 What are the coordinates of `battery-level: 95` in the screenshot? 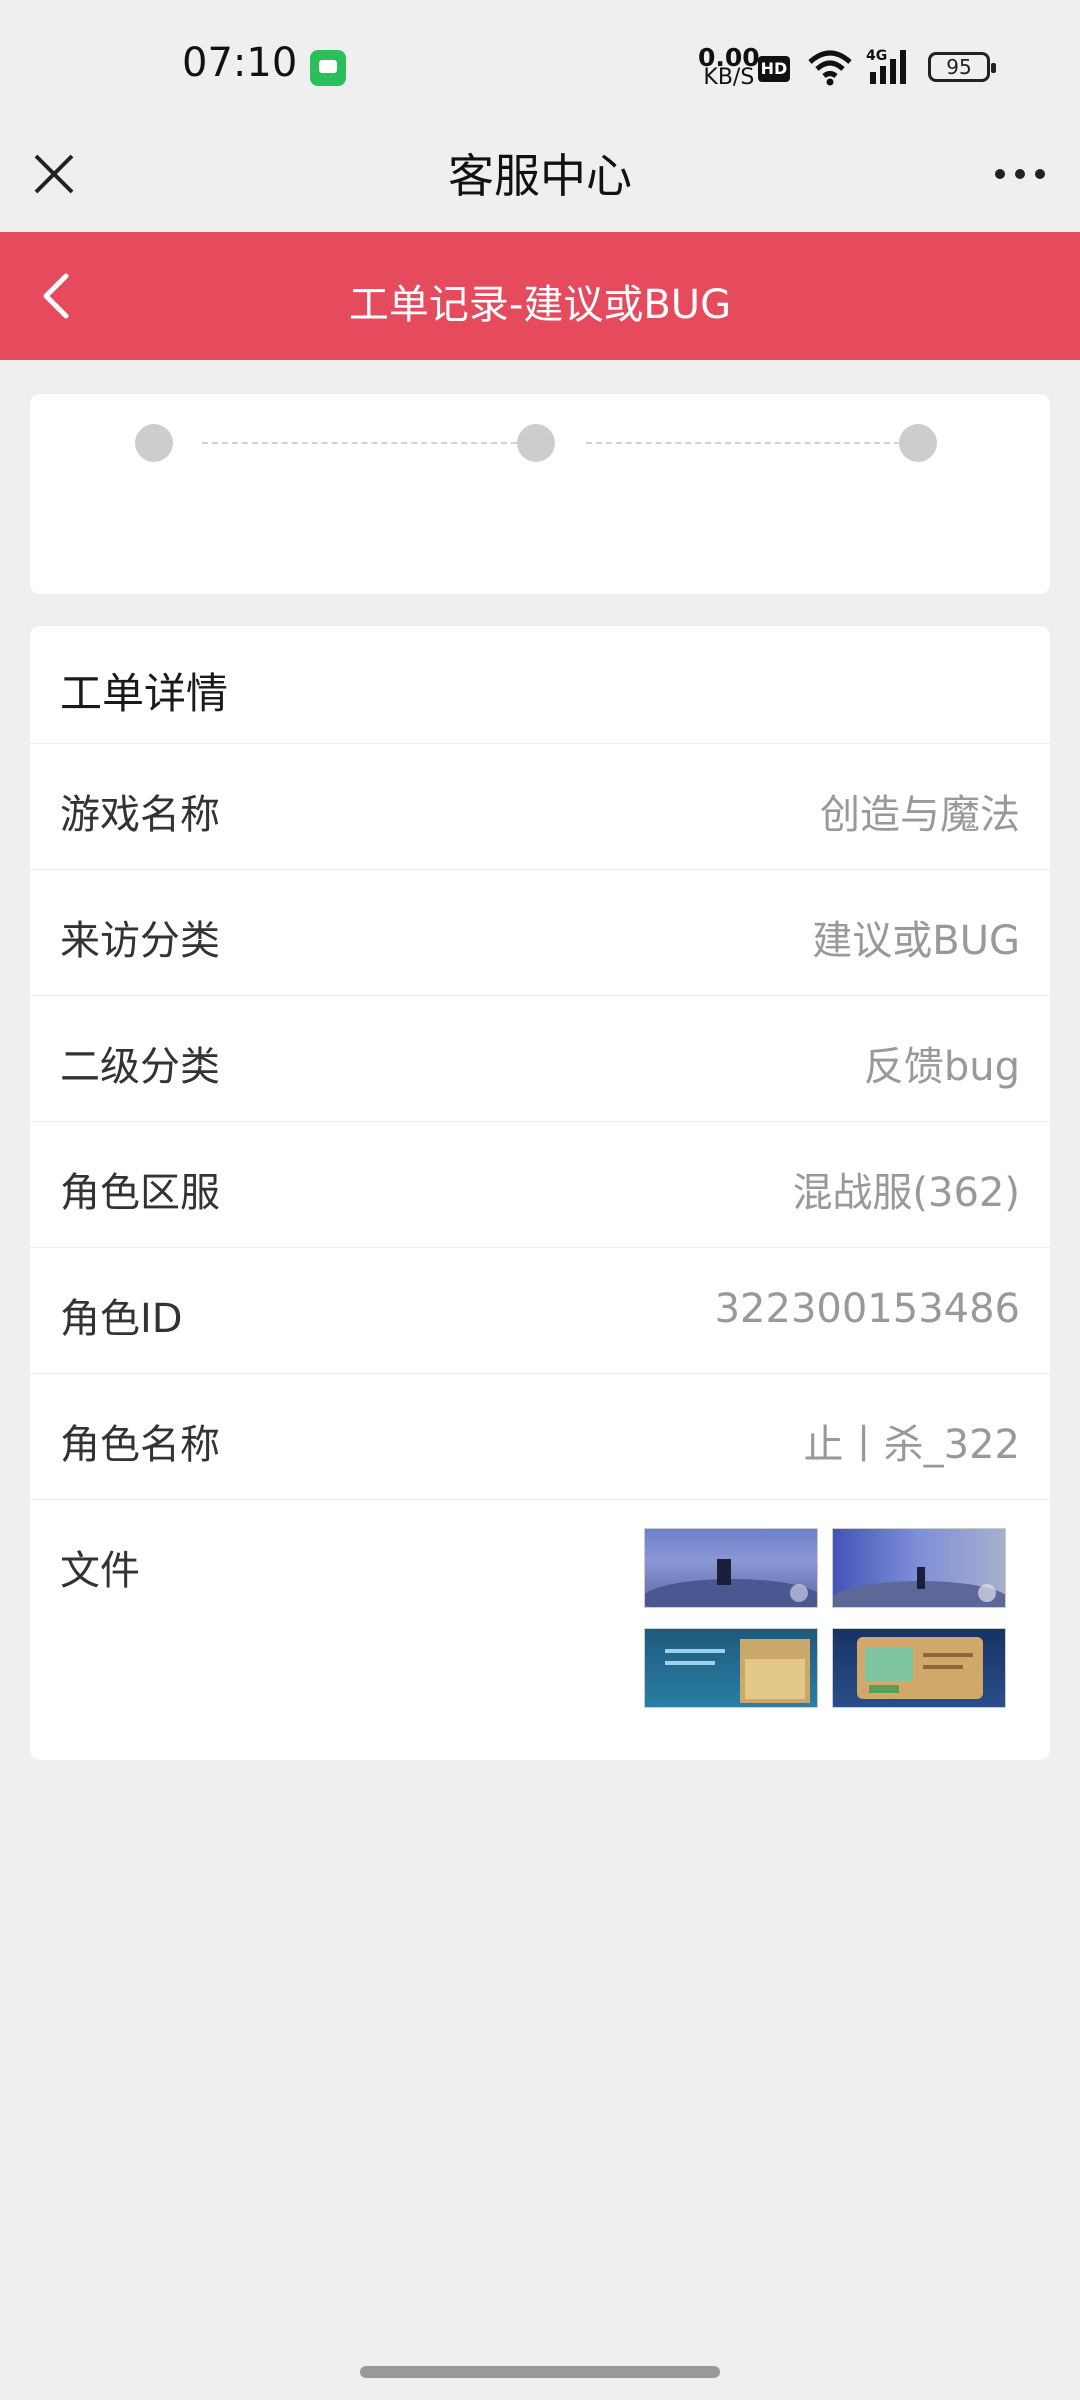 It's located at (959, 67).